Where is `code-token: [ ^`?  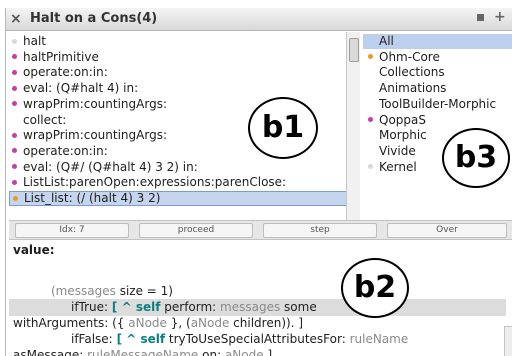
code-token: [ ^ is located at coordinates (123, 307).